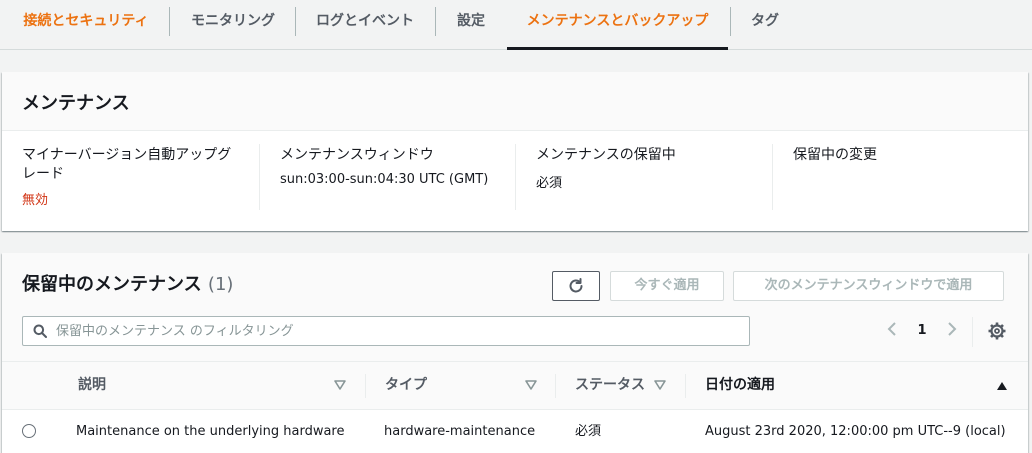 The width and height of the screenshot is (1032, 453). Describe the element at coordinates (40, 331) in the screenshot. I see `search-icon` at that location.